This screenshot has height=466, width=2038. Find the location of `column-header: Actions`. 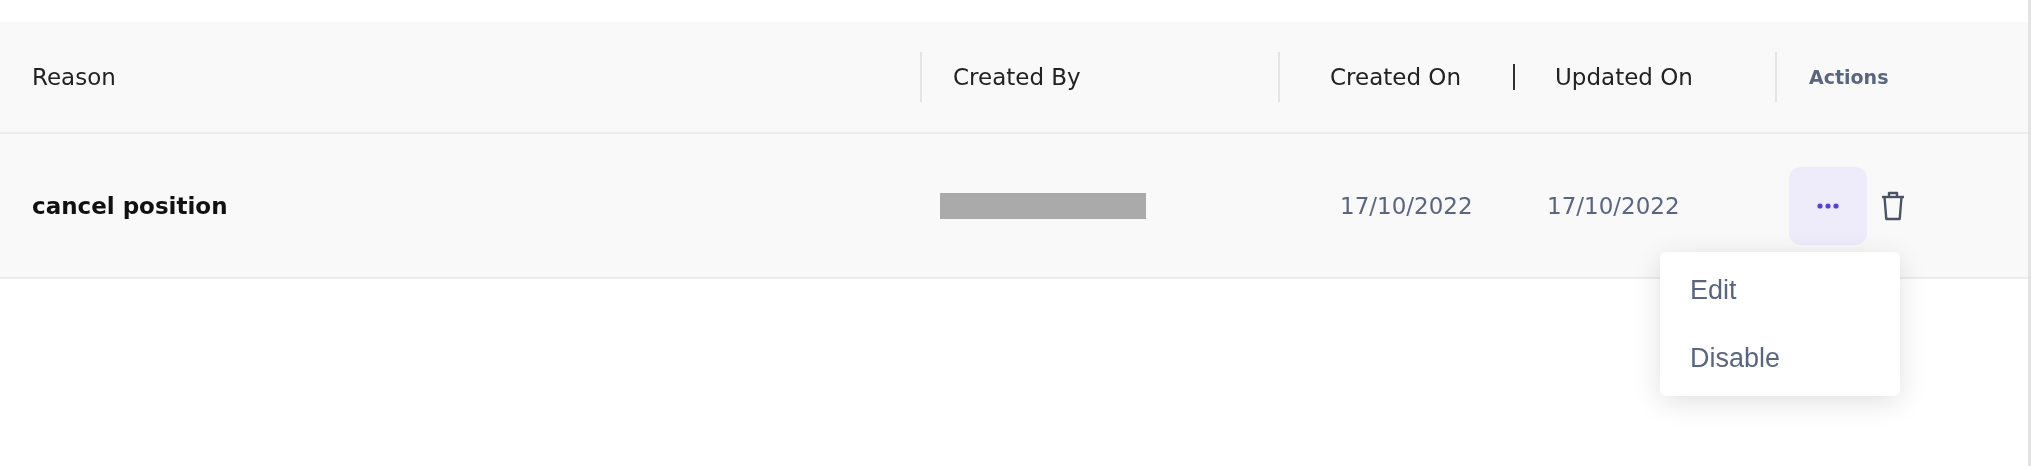

column-header: Actions is located at coordinates (1849, 77).